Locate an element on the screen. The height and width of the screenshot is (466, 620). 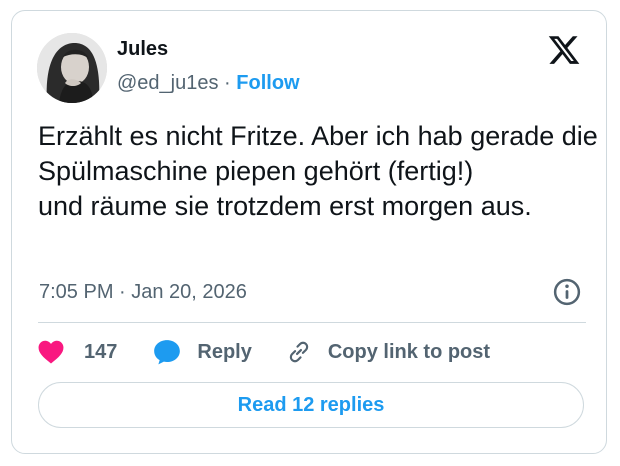
reply-label: Reply is located at coordinates (224, 351).